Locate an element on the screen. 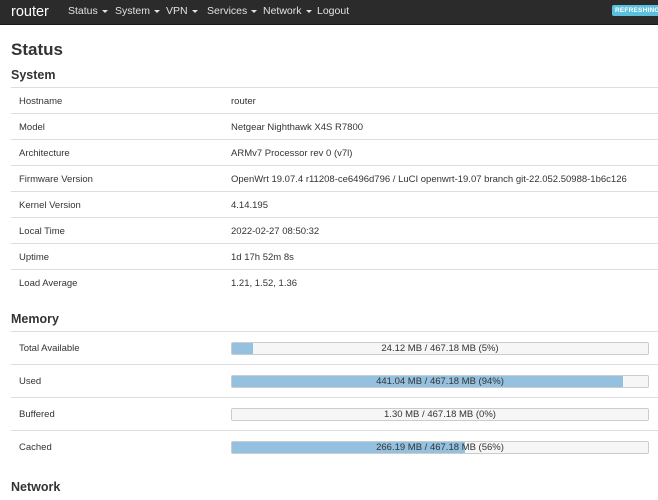 The width and height of the screenshot is (658, 500). nav-network-menu: Network is located at coordinates (287, 12).